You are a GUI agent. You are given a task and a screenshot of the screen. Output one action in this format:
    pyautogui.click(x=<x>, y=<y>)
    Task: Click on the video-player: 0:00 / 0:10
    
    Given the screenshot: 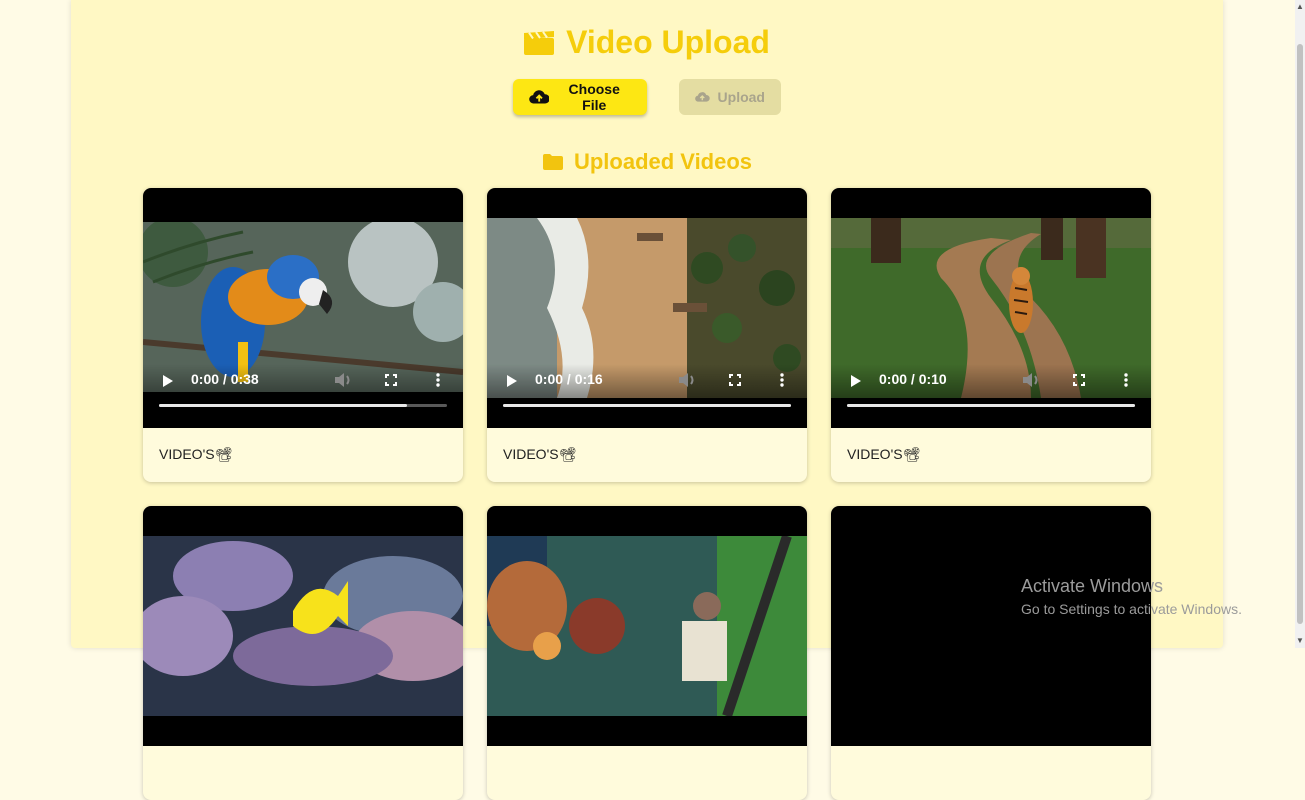 What is the action you would take?
    pyautogui.click(x=991, y=308)
    